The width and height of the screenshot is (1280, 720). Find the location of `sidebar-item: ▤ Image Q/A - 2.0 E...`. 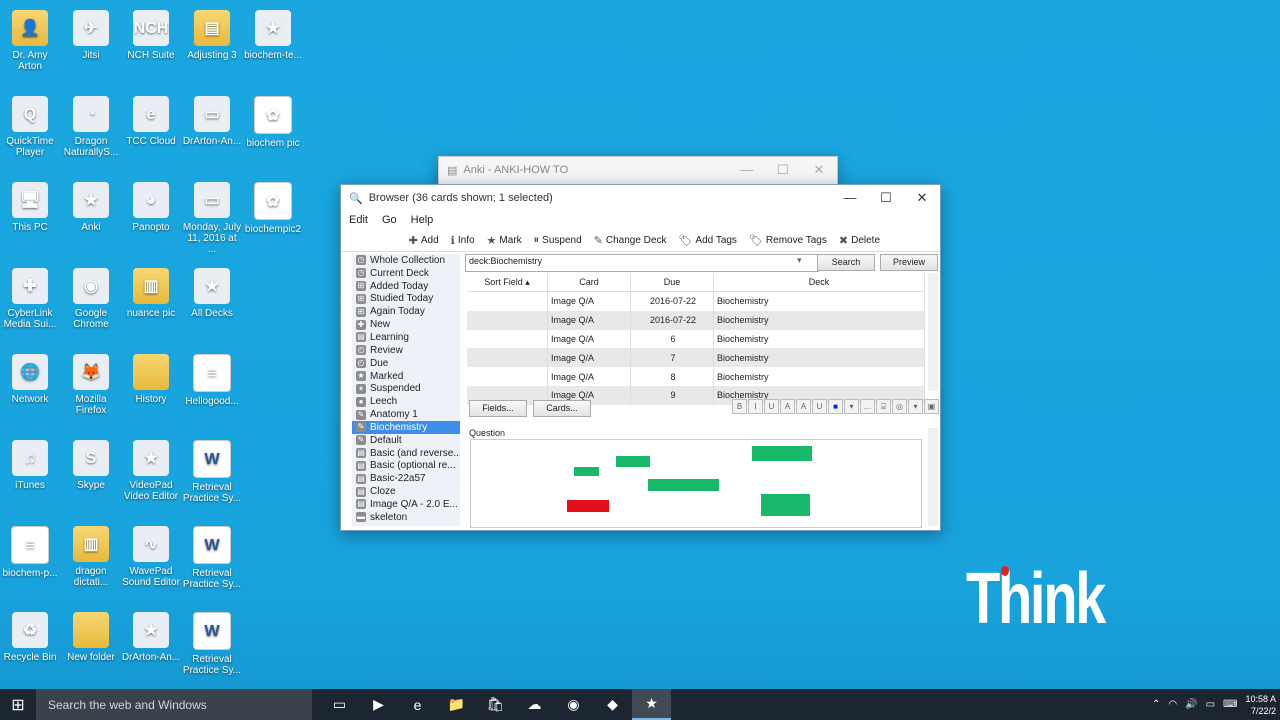

sidebar-item: ▤ Image Q/A - 2.0 E... is located at coordinates (406, 504).